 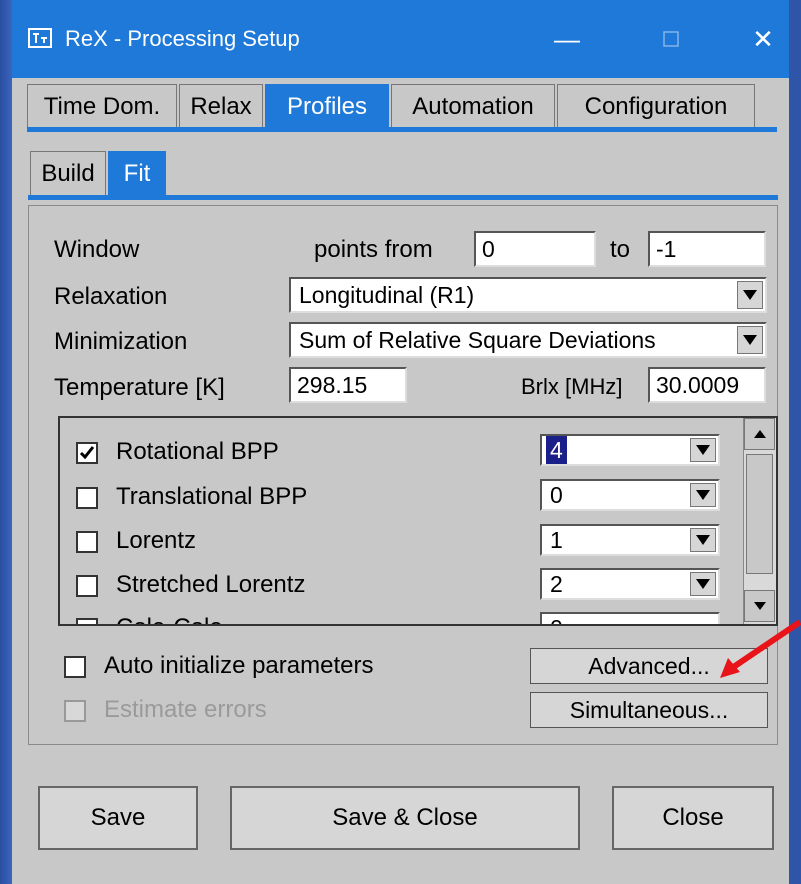 I want to click on scroll-up-button, so click(x=759, y=434).